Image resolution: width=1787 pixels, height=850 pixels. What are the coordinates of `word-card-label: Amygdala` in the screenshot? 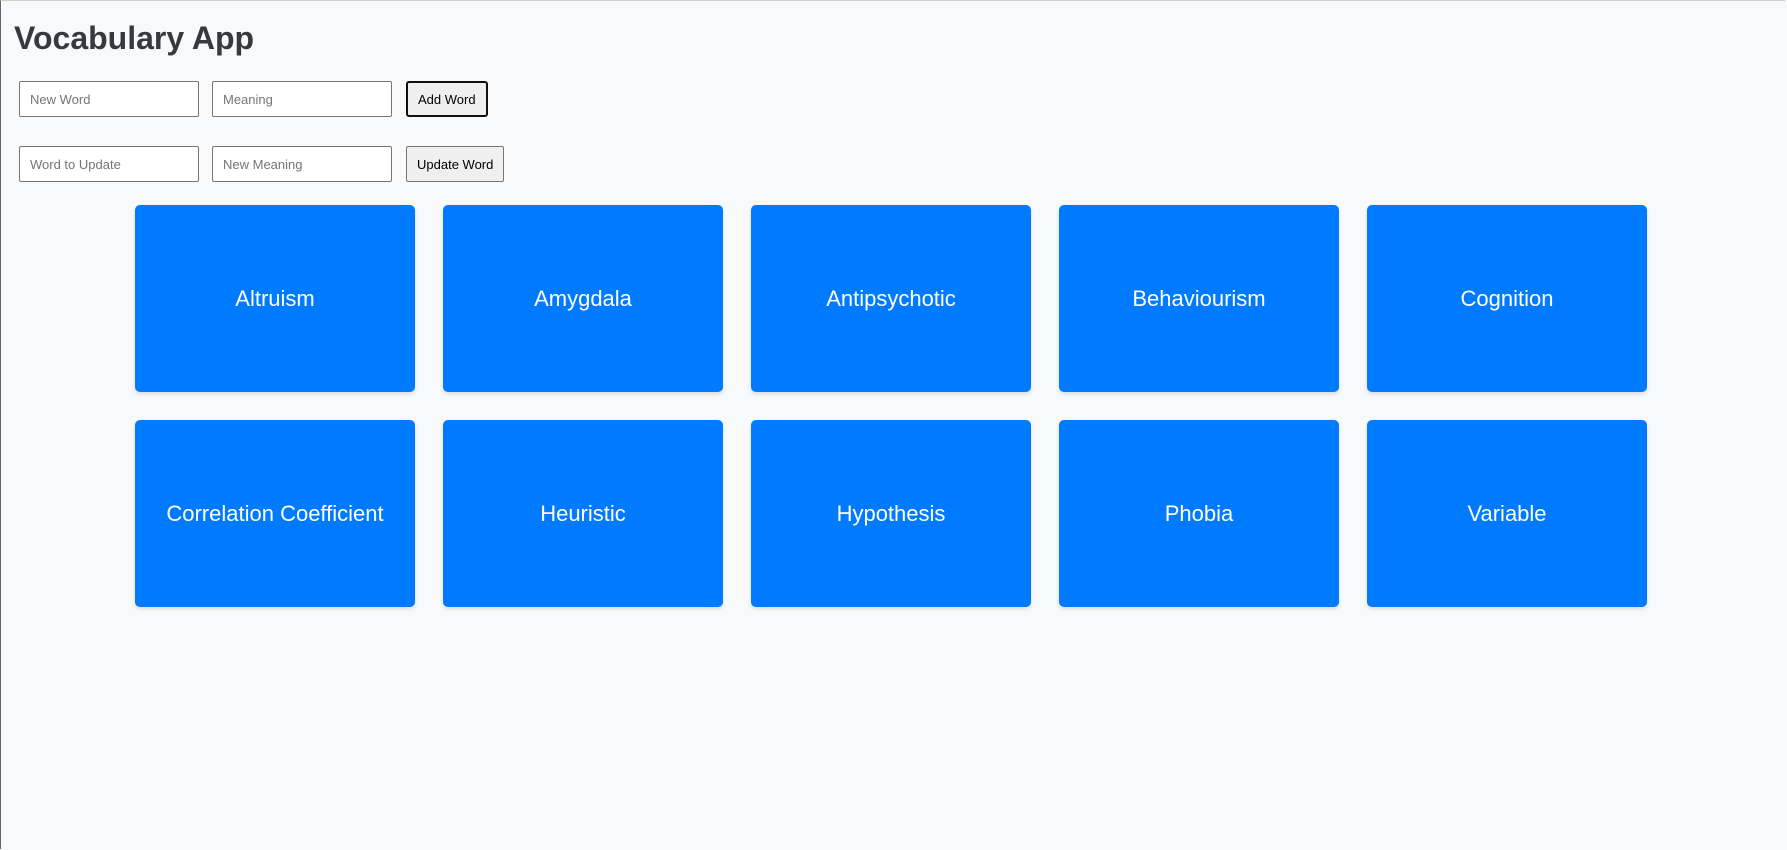 It's located at (583, 298).